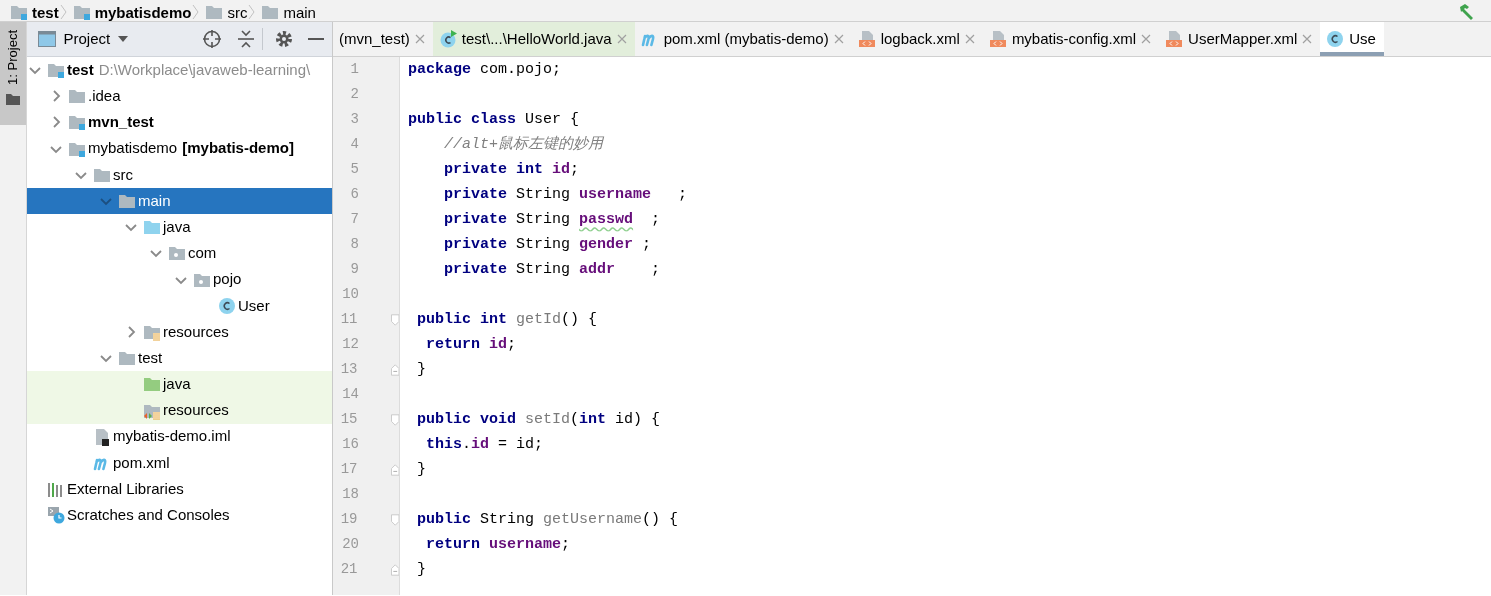  What do you see at coordinates (350, 344) in the screenshot?
I see `line-number: 12` at bounding box center [350, 344].